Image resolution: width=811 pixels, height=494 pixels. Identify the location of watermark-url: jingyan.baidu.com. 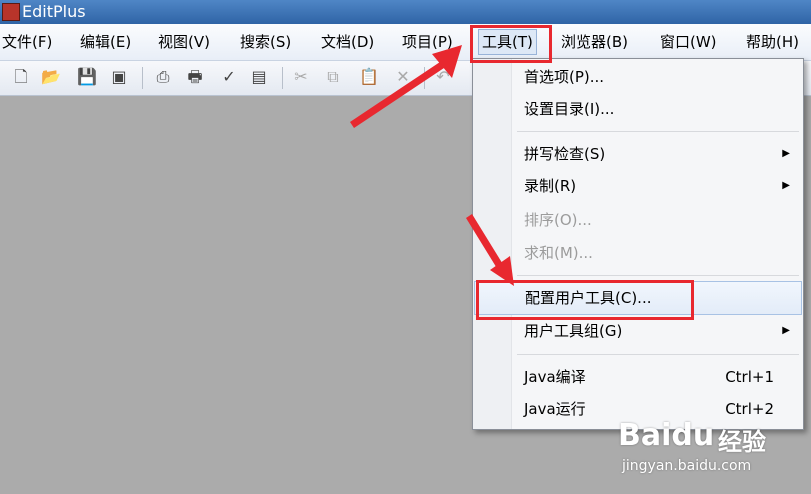
(687, 466).